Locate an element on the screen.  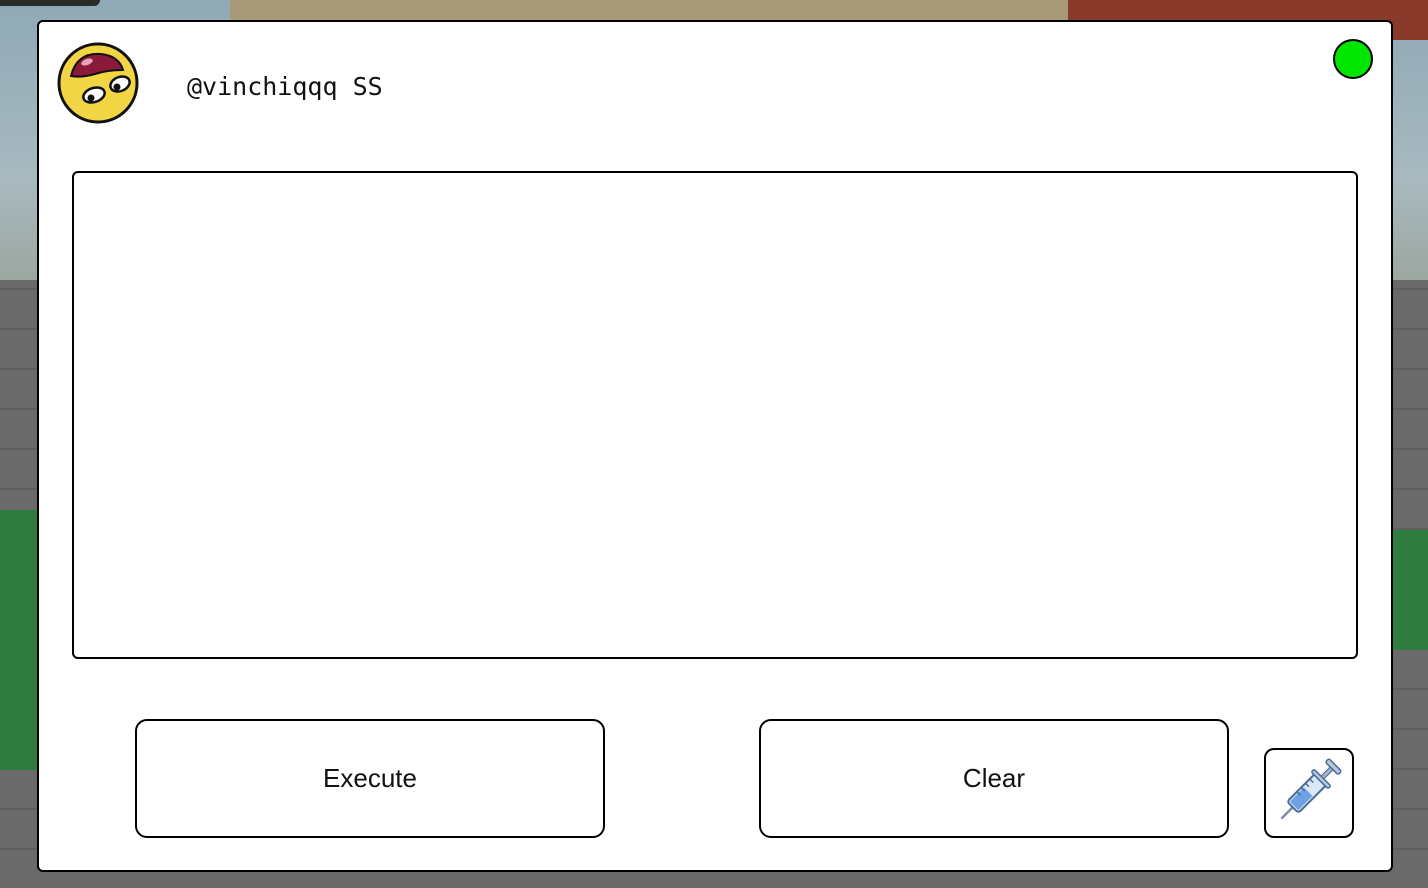
syringe-icon is located at coordinates (1309, 793).